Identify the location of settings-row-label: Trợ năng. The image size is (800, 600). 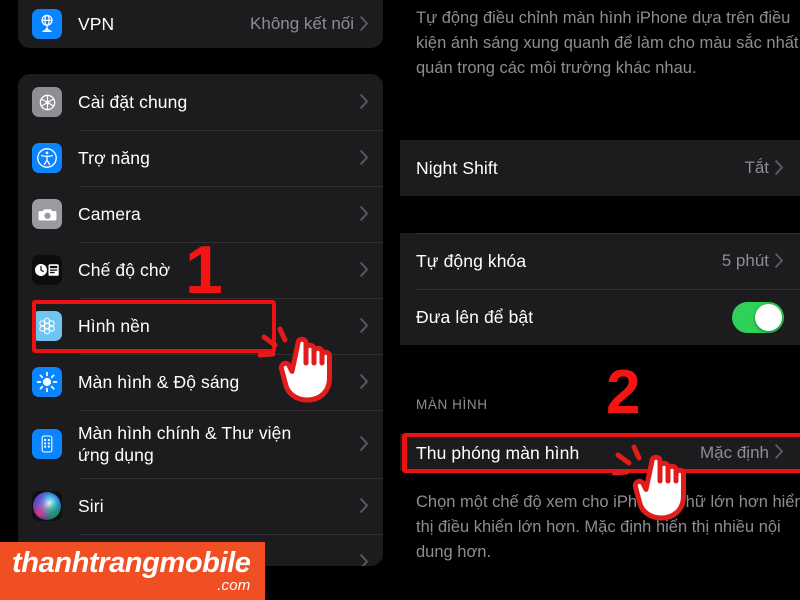
(114, 158).